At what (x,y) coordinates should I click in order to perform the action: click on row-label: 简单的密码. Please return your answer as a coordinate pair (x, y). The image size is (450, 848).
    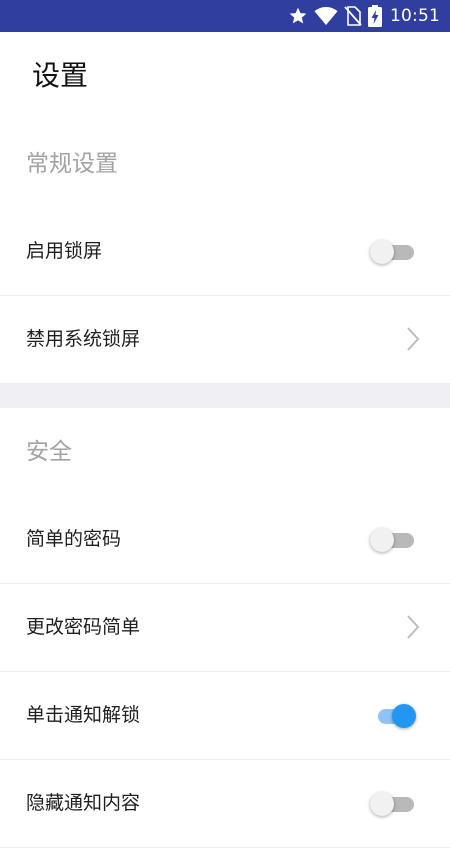
    Looking at the image, I should click on (74, 539).